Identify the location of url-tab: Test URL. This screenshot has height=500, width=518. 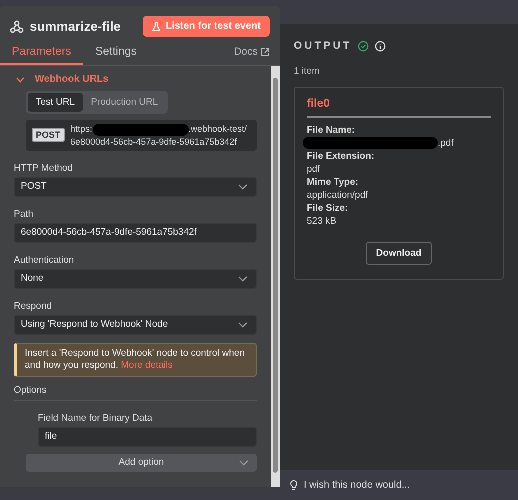
(56, 102).